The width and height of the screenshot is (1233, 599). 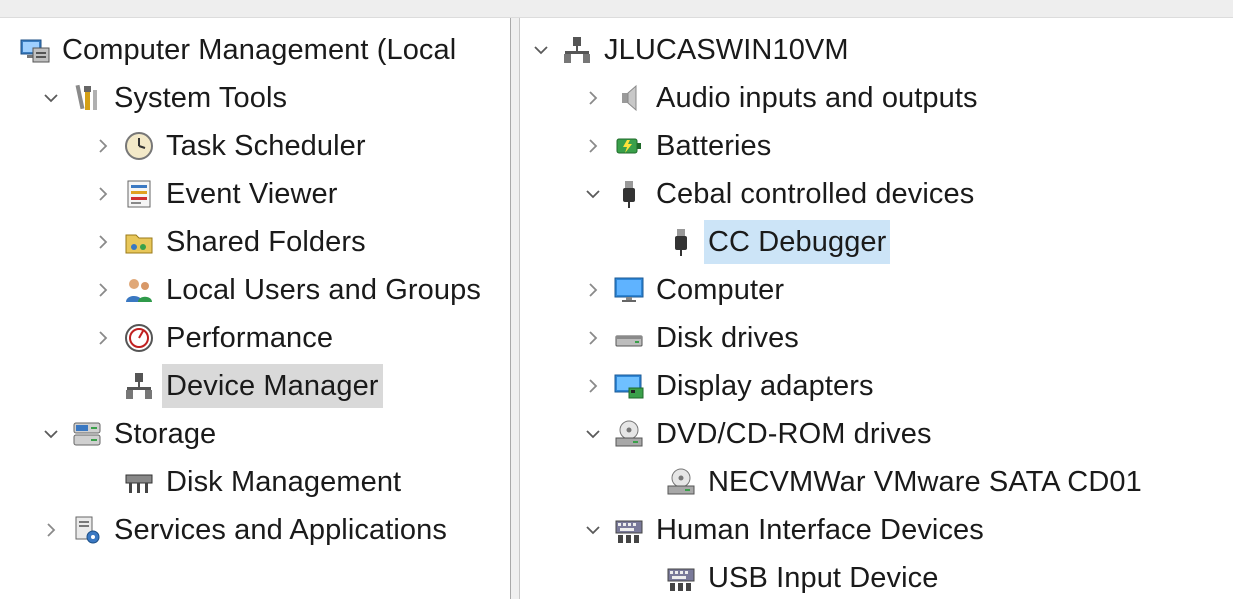 I want to click on tree-node: Task Scheduler, so click(x=231, y=146).